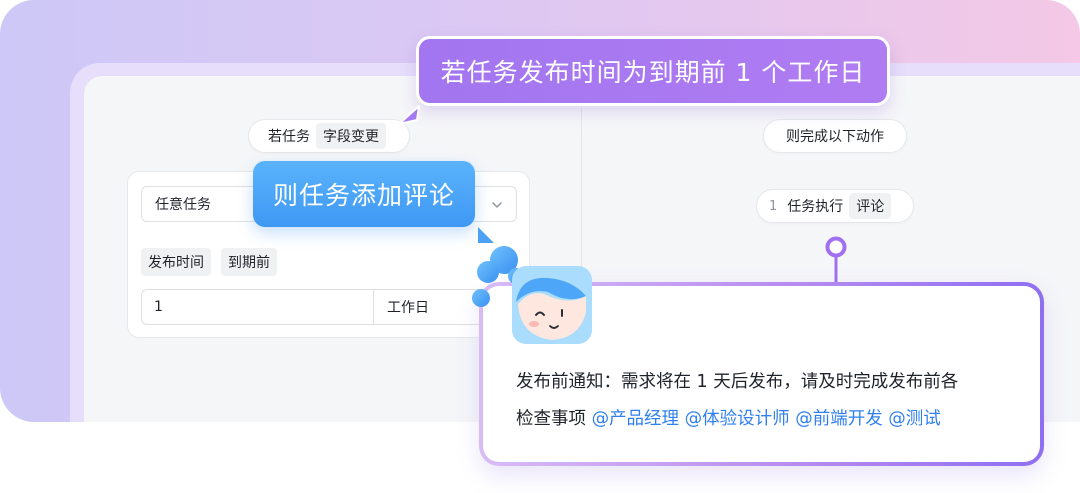 The image size is (1080, 493). What do you see at coordinates (653, 71) in the screenshot?
I see `trigger-callout: 若任务发布时间为到期前 1 个工作日` at bounding box center [653, 71].